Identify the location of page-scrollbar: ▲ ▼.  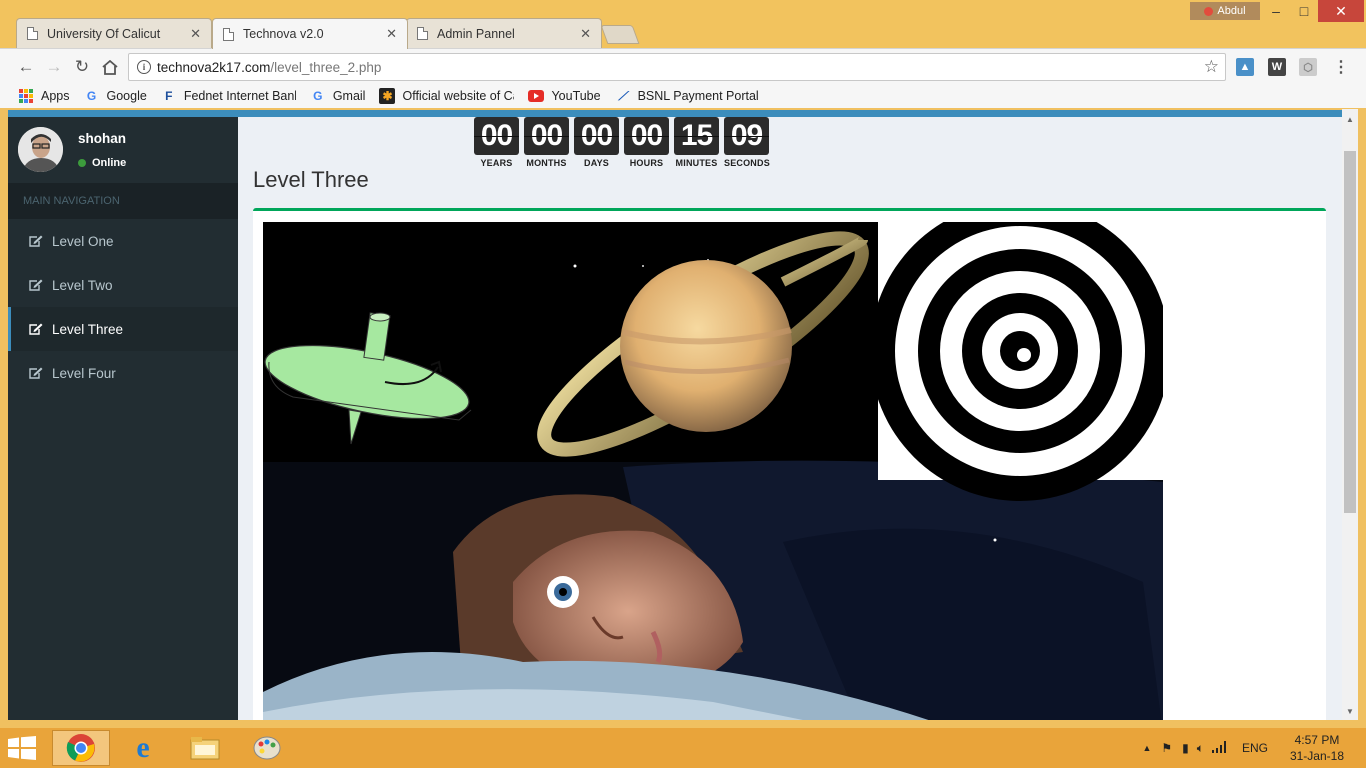
(1350, 414).